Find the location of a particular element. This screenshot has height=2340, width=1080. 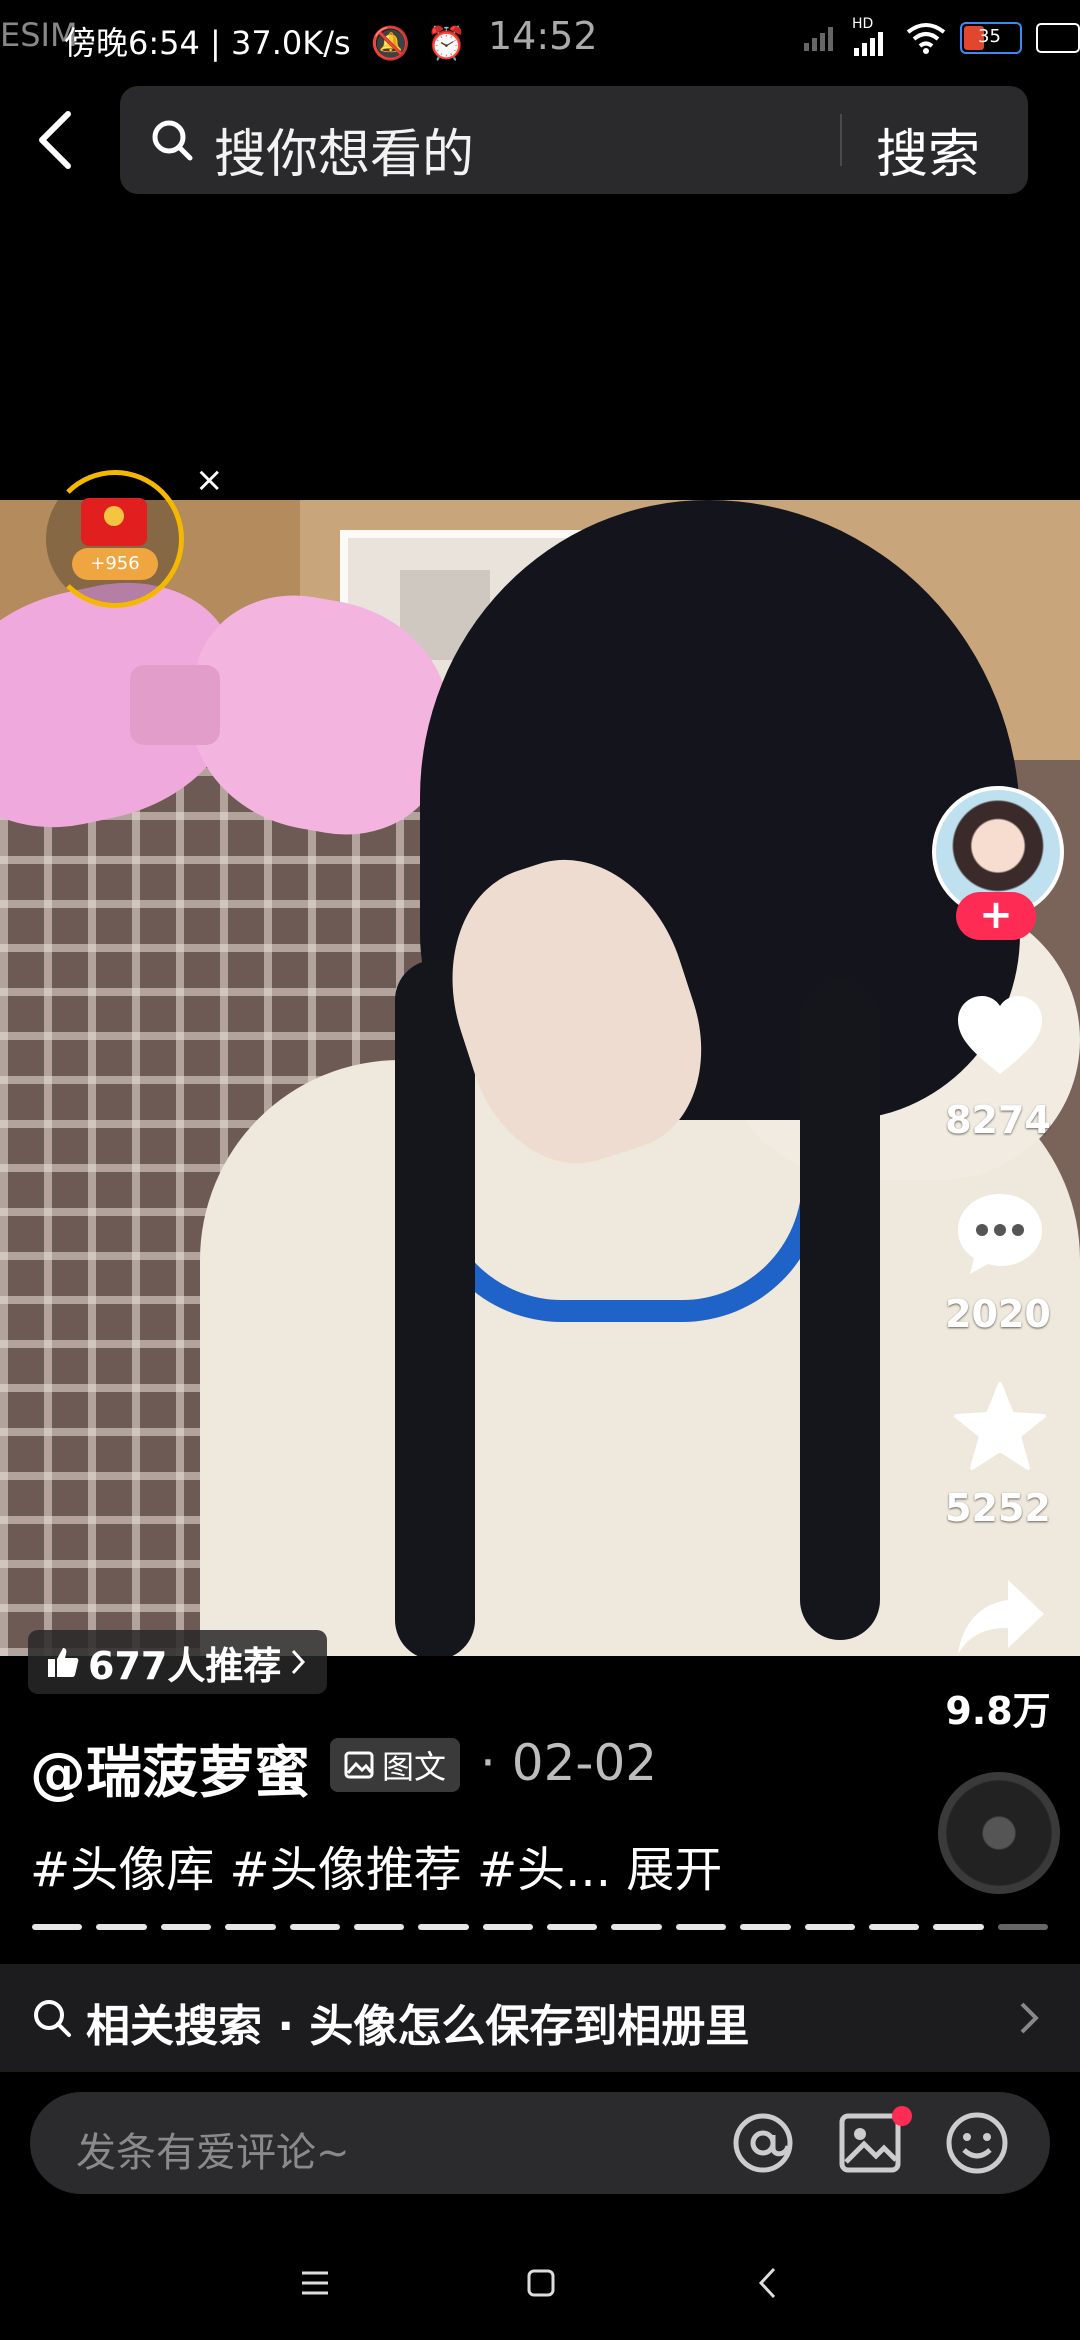

notification-dot is located at coordinates (902, 2116).